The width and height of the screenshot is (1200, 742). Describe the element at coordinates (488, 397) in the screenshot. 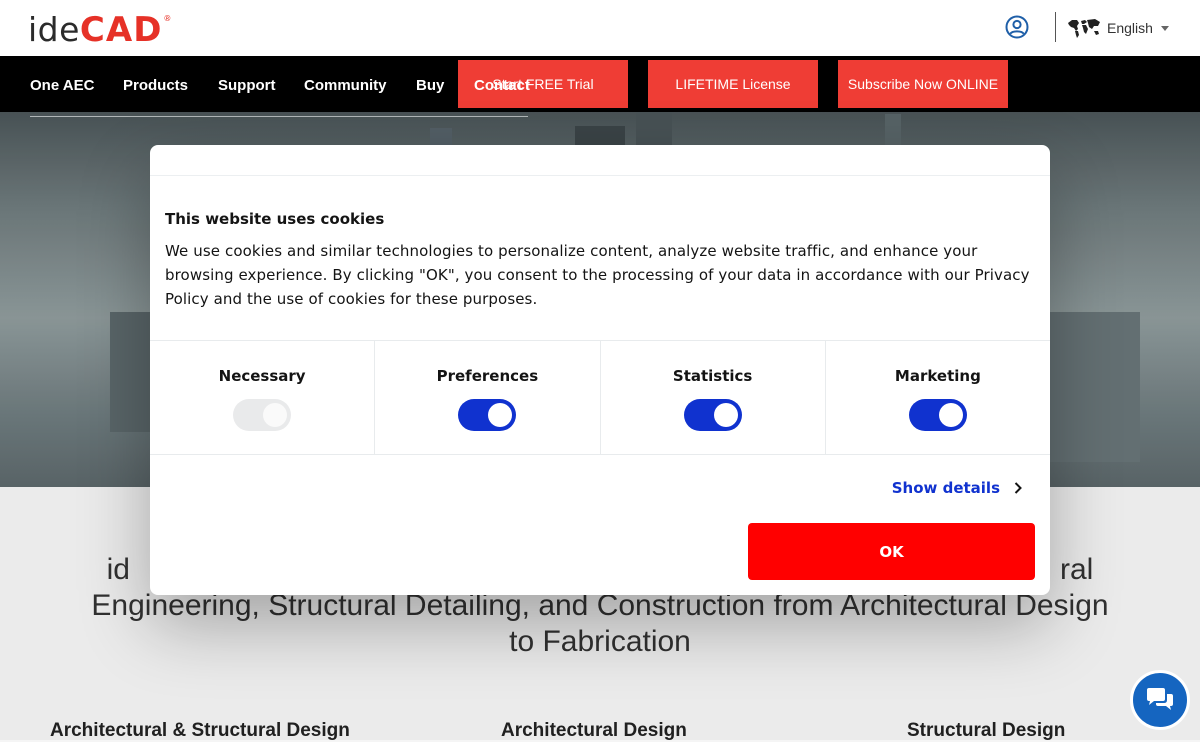

I see `consent-cell-preferences: Preferences` at that location.